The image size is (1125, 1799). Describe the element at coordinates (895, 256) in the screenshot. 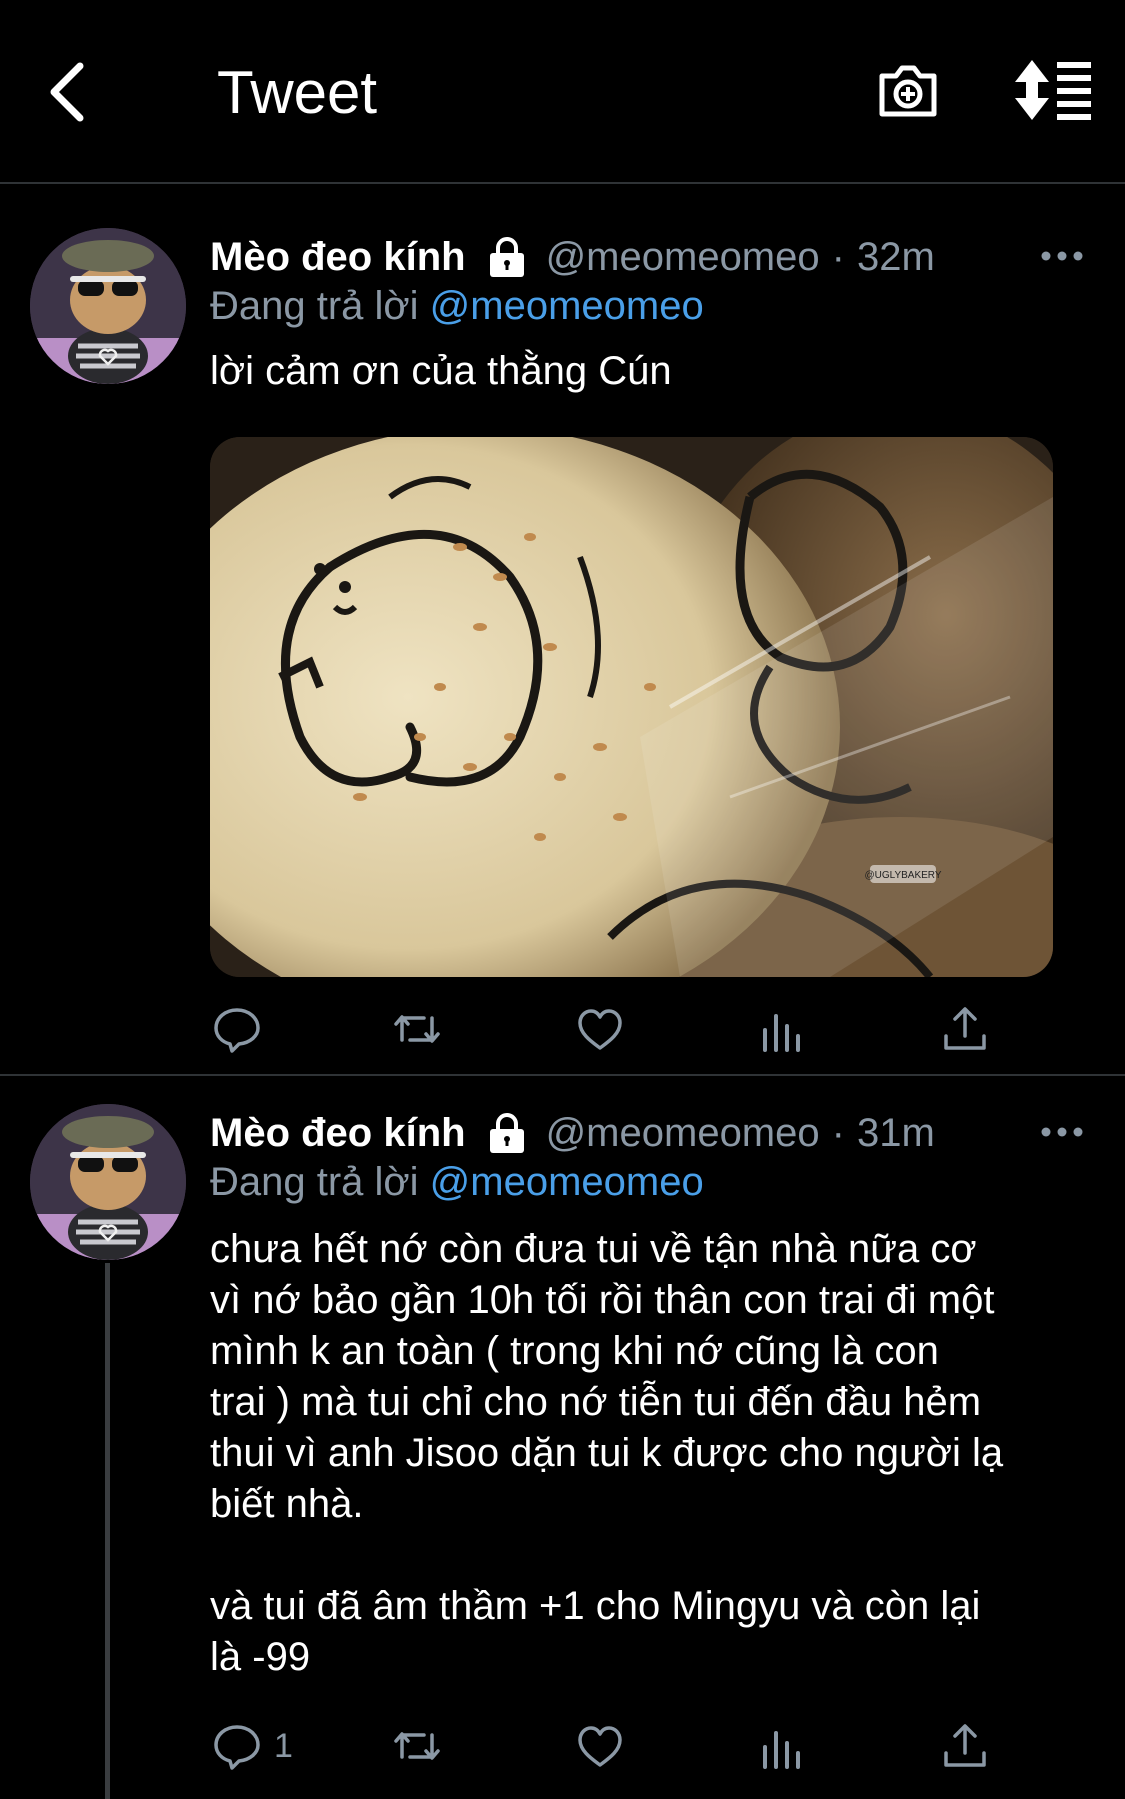

I see `timestamp: 32m` at that location.